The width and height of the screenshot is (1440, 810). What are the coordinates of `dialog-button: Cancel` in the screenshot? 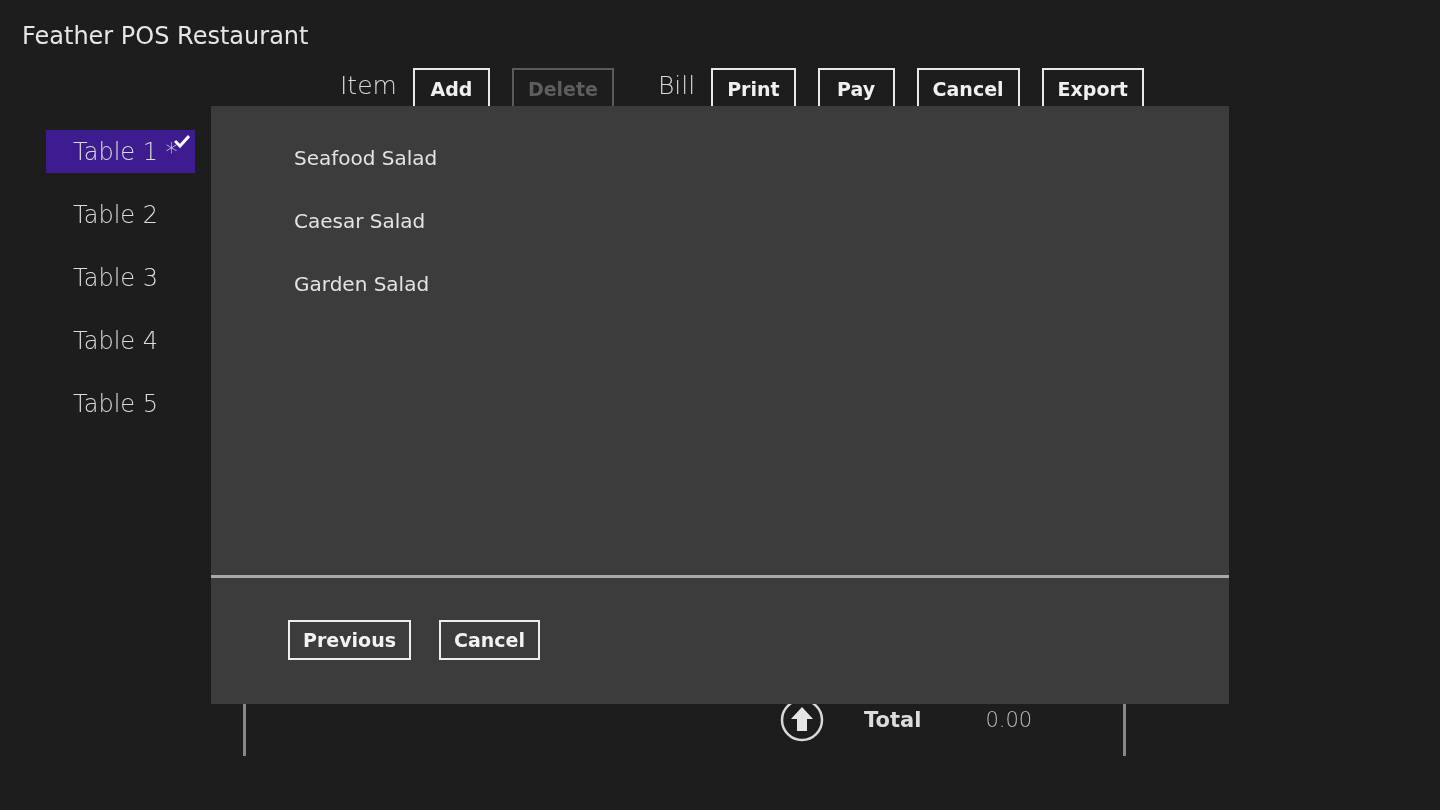 It's located at (489, 640).